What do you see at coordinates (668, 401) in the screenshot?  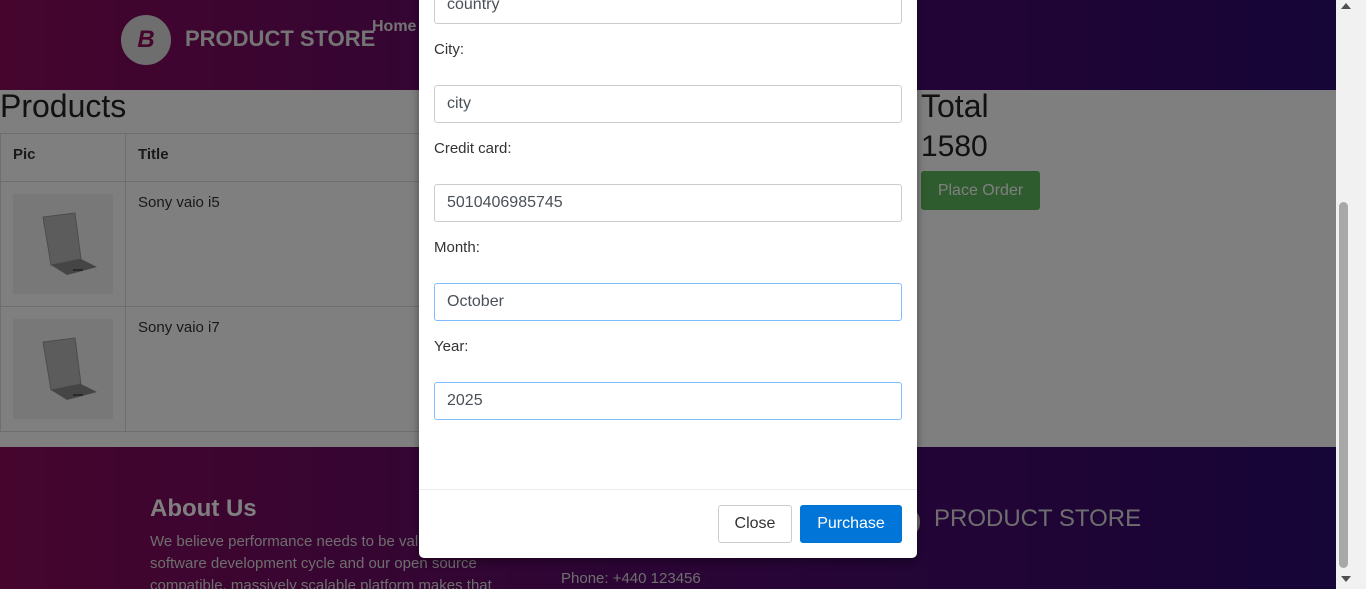 I see `year-input` at bounding box center [668, 401].